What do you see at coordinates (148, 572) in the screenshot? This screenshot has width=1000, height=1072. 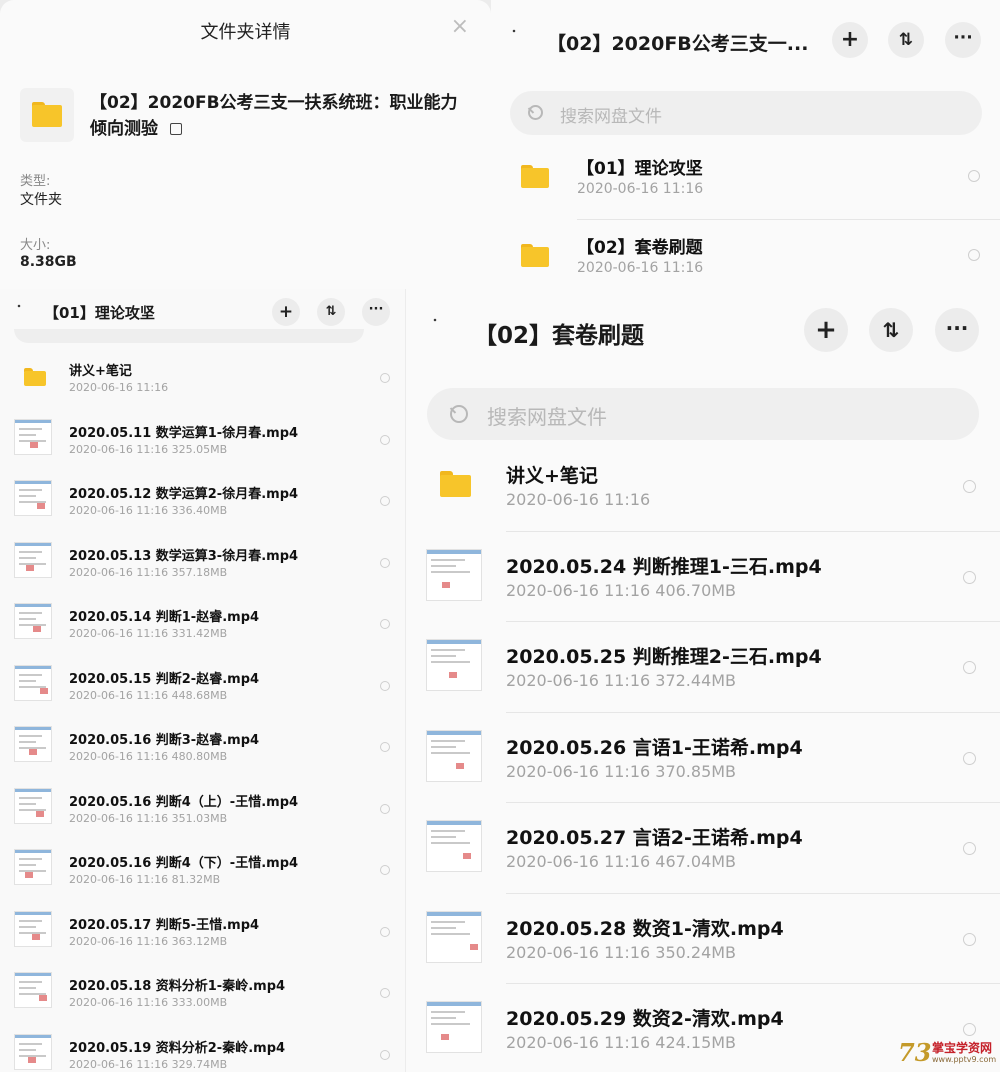 I see `item-meta: 2020-06-16 11:16 357.18MB` at bounding box center [148, 572].